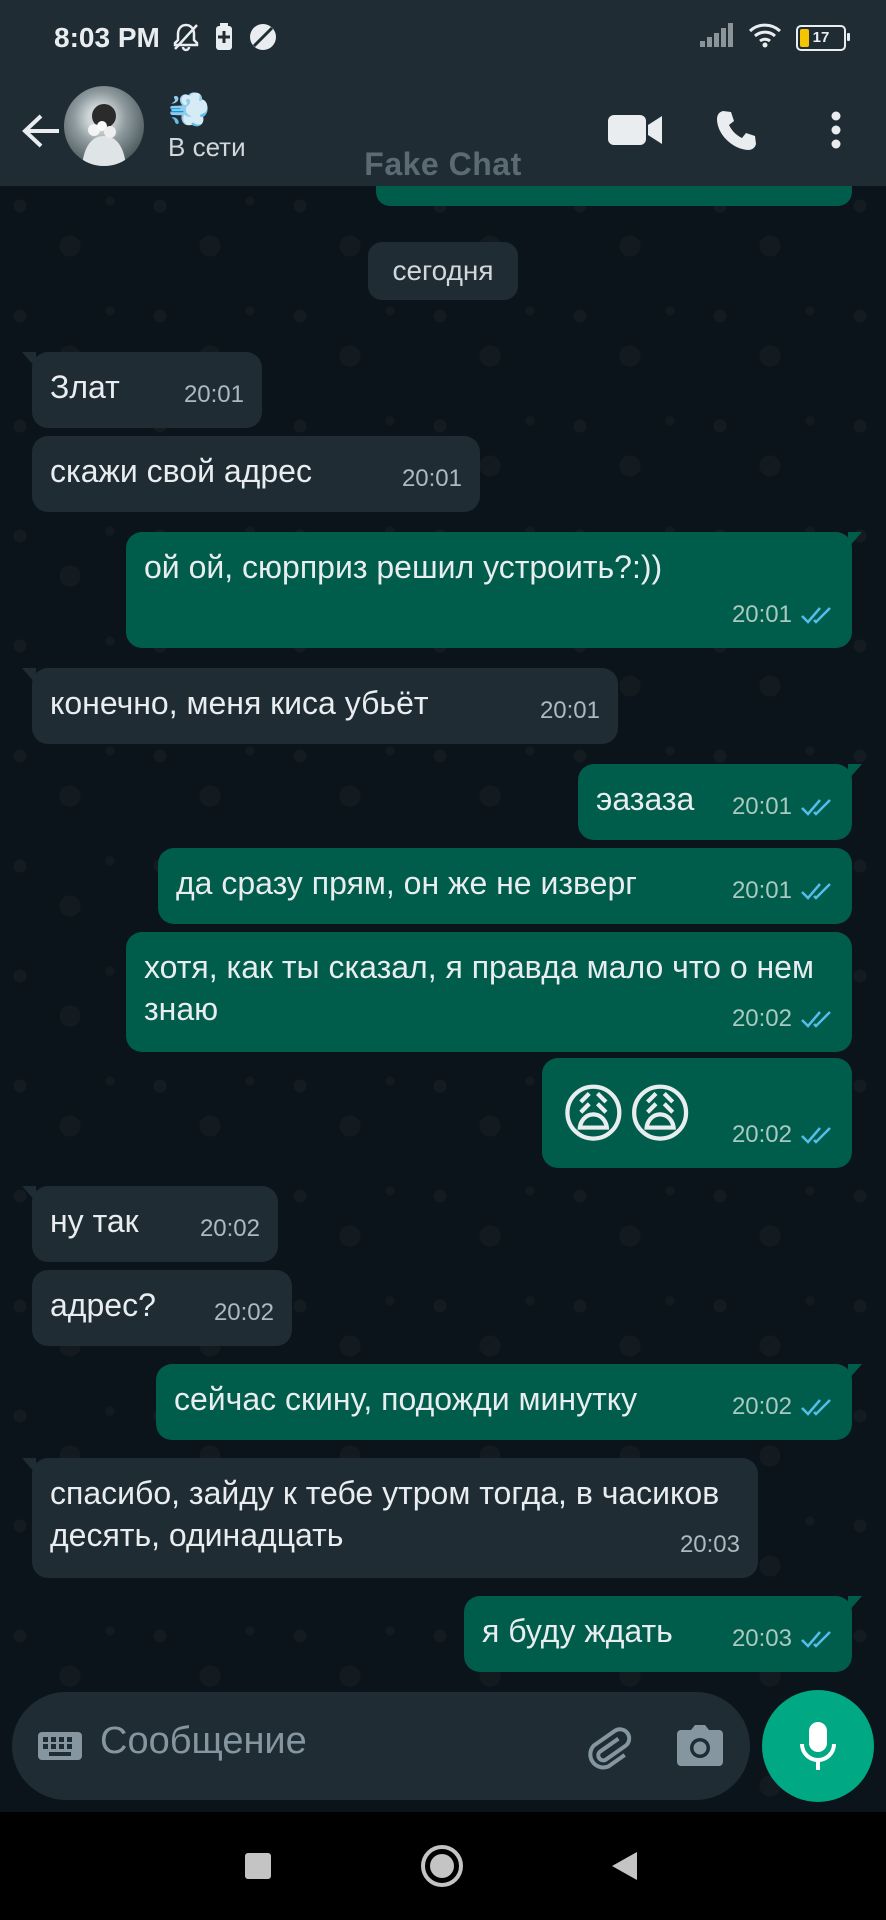 This screenshot has height=1920, width=886. Describe the element at coordinates (494, 590) in the screenshot. I see `message-outgoing: ой ой, сюрприз решил устроить?:)) 20:01` at that location.